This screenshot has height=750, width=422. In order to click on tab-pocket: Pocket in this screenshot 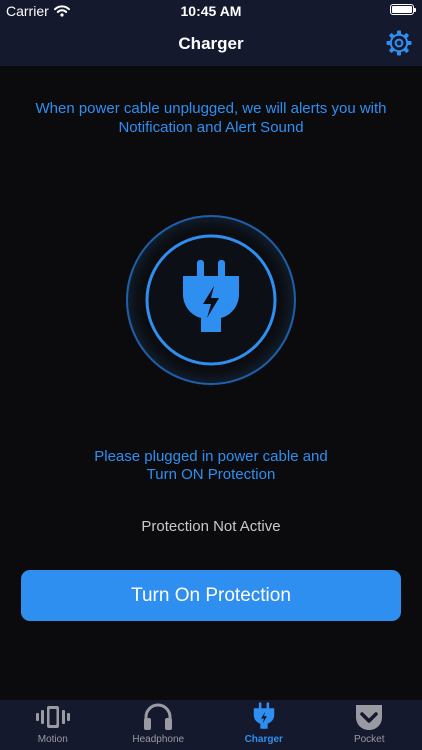, I will do `click(369, 725)`.